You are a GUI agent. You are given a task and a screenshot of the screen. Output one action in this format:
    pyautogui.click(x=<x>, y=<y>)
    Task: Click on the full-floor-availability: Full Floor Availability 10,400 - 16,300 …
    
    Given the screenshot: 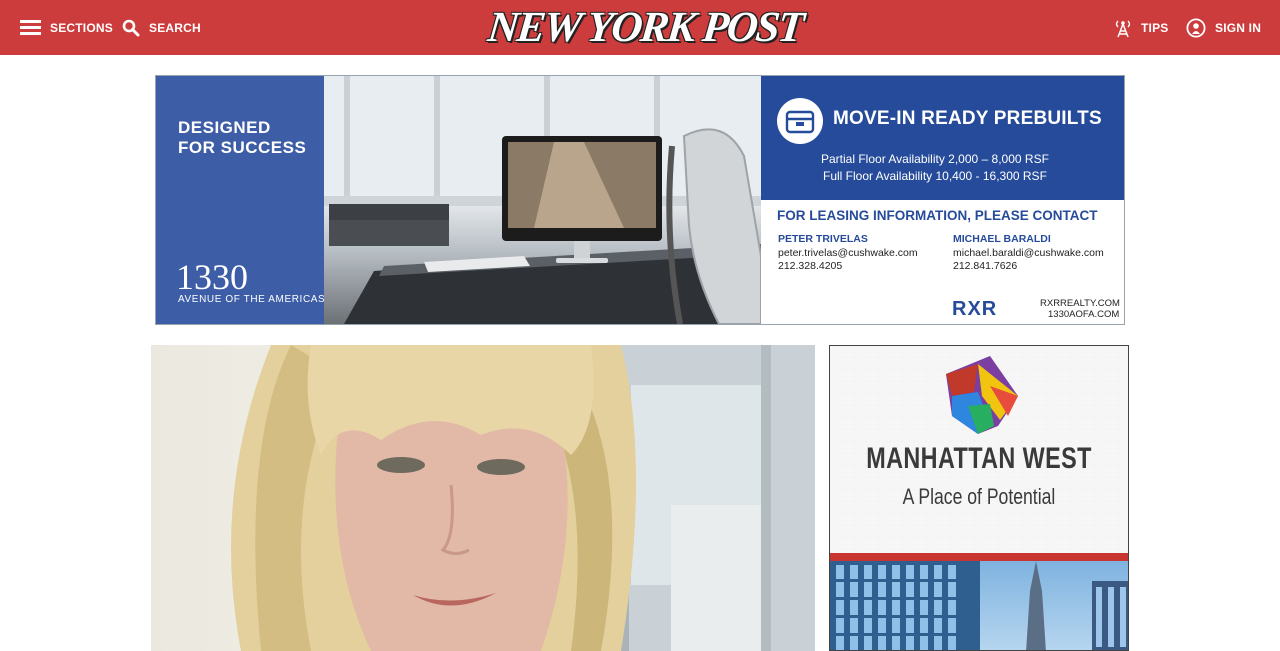 What is the action you would take?
    pyautogui.click(x=935, y=176)
    